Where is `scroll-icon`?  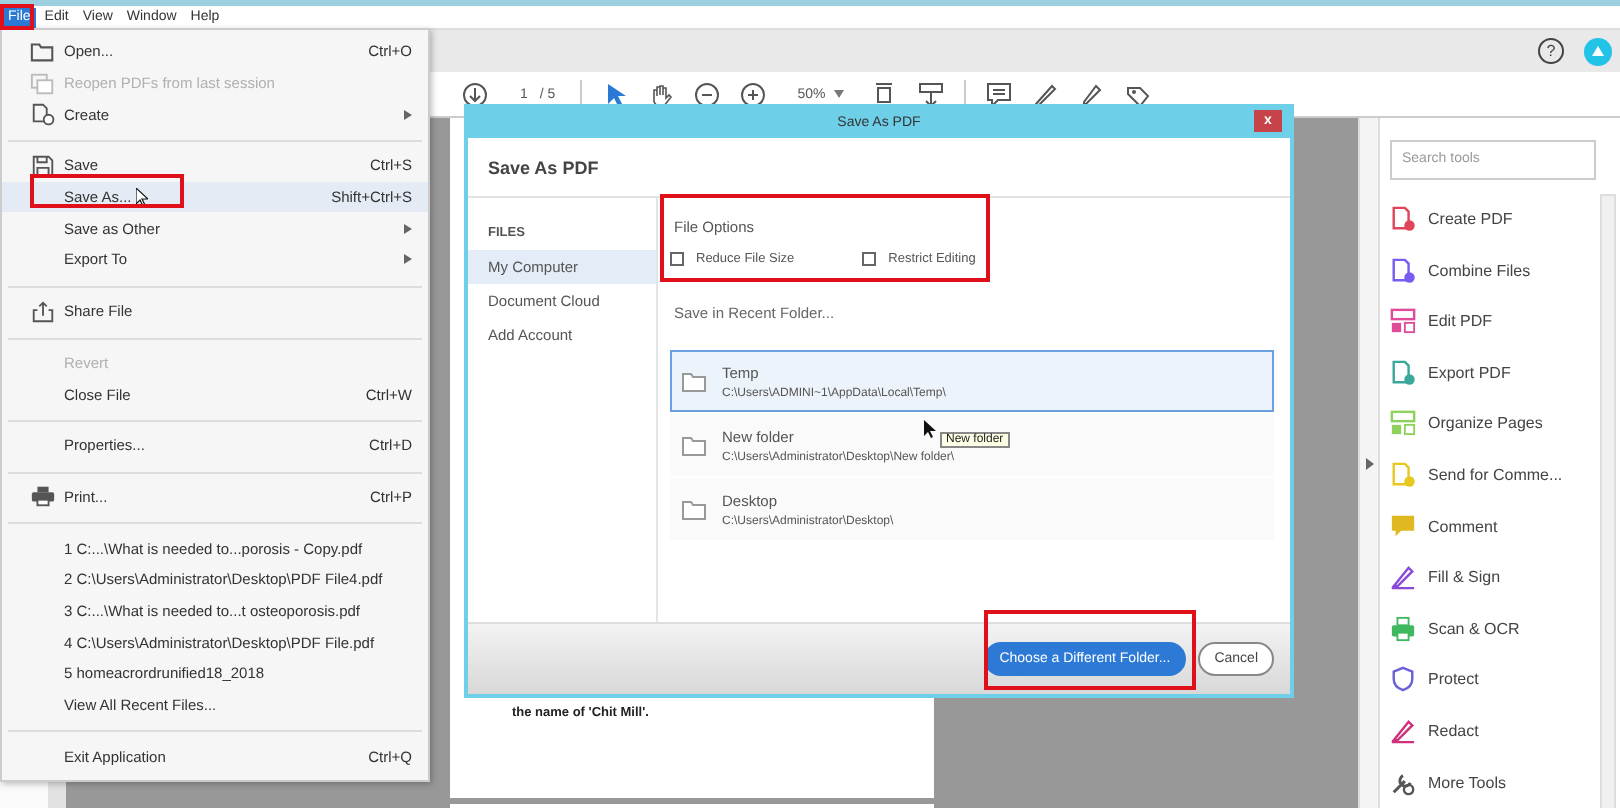
scroll-icon is located at coordinates (930, 94).